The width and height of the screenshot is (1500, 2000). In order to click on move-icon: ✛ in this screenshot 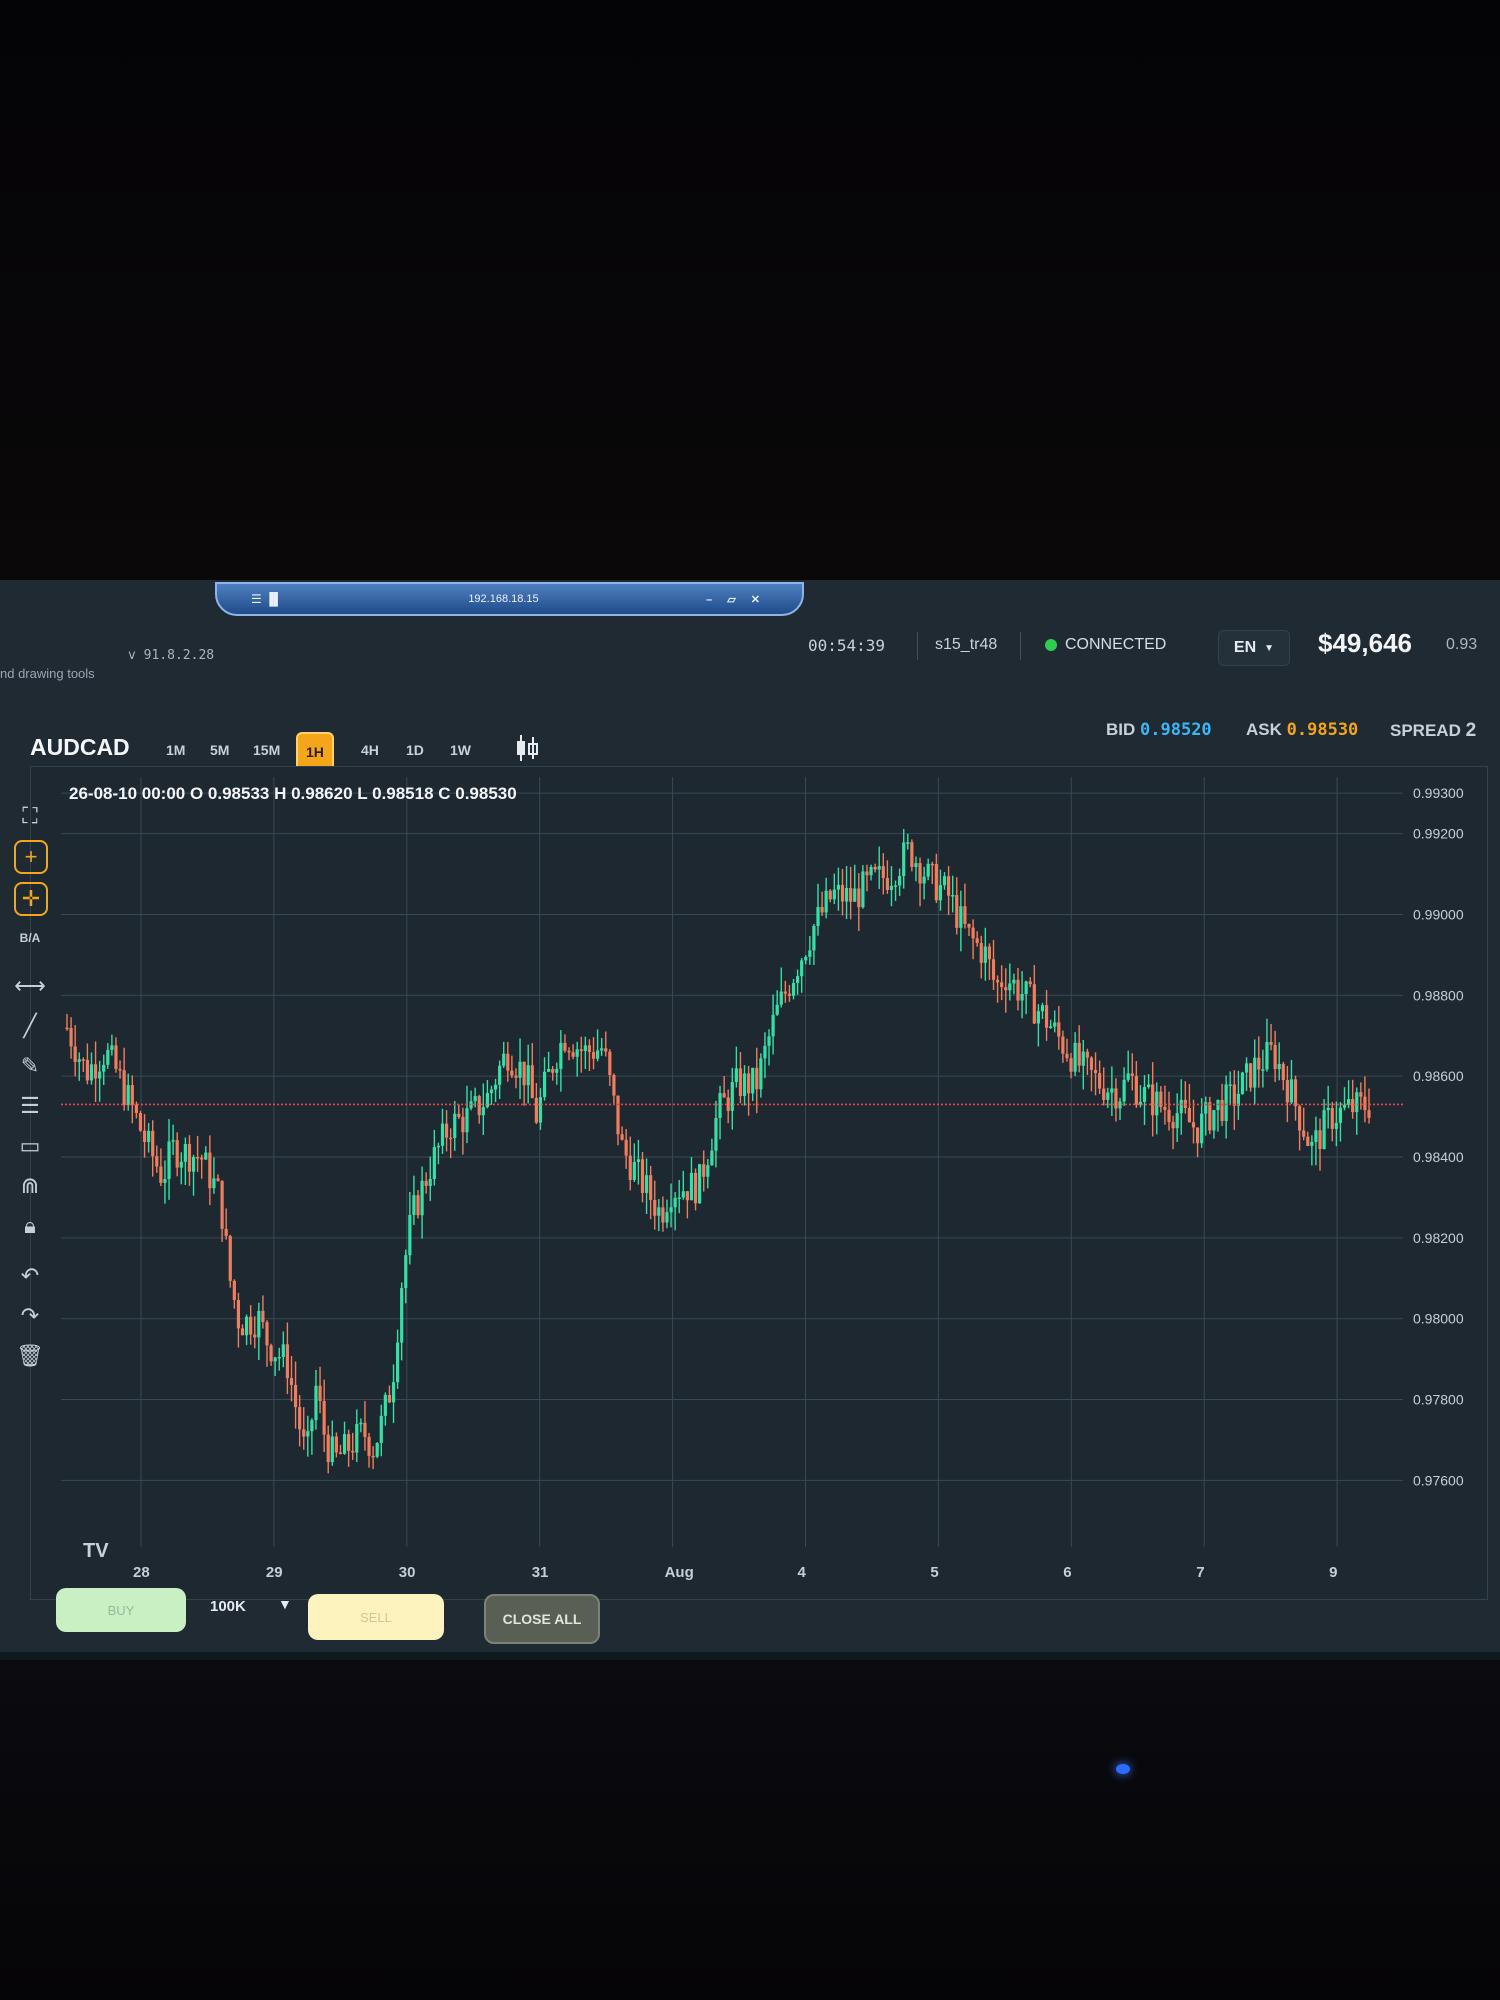, I will do `click(31, 899)`.